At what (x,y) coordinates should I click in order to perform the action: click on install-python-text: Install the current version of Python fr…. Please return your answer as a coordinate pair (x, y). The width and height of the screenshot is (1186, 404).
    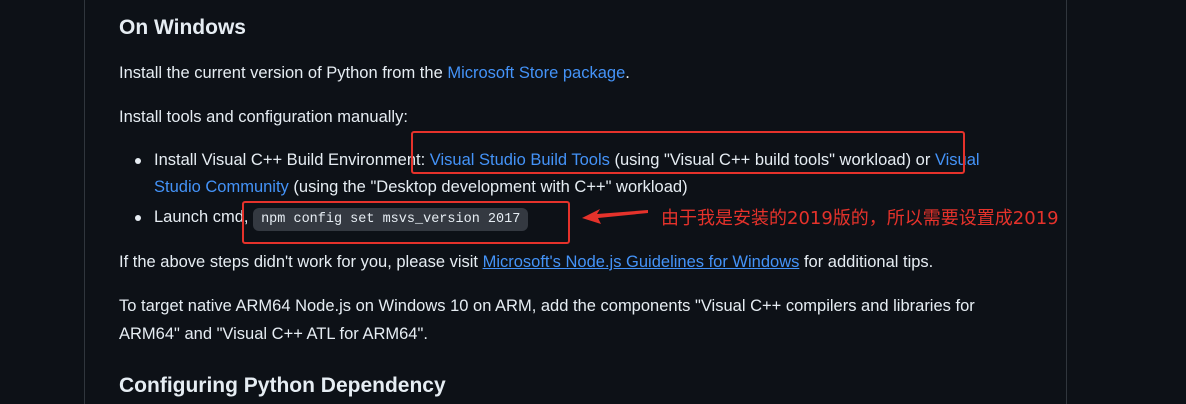
    Looking at the image, I should click on (283, 73).